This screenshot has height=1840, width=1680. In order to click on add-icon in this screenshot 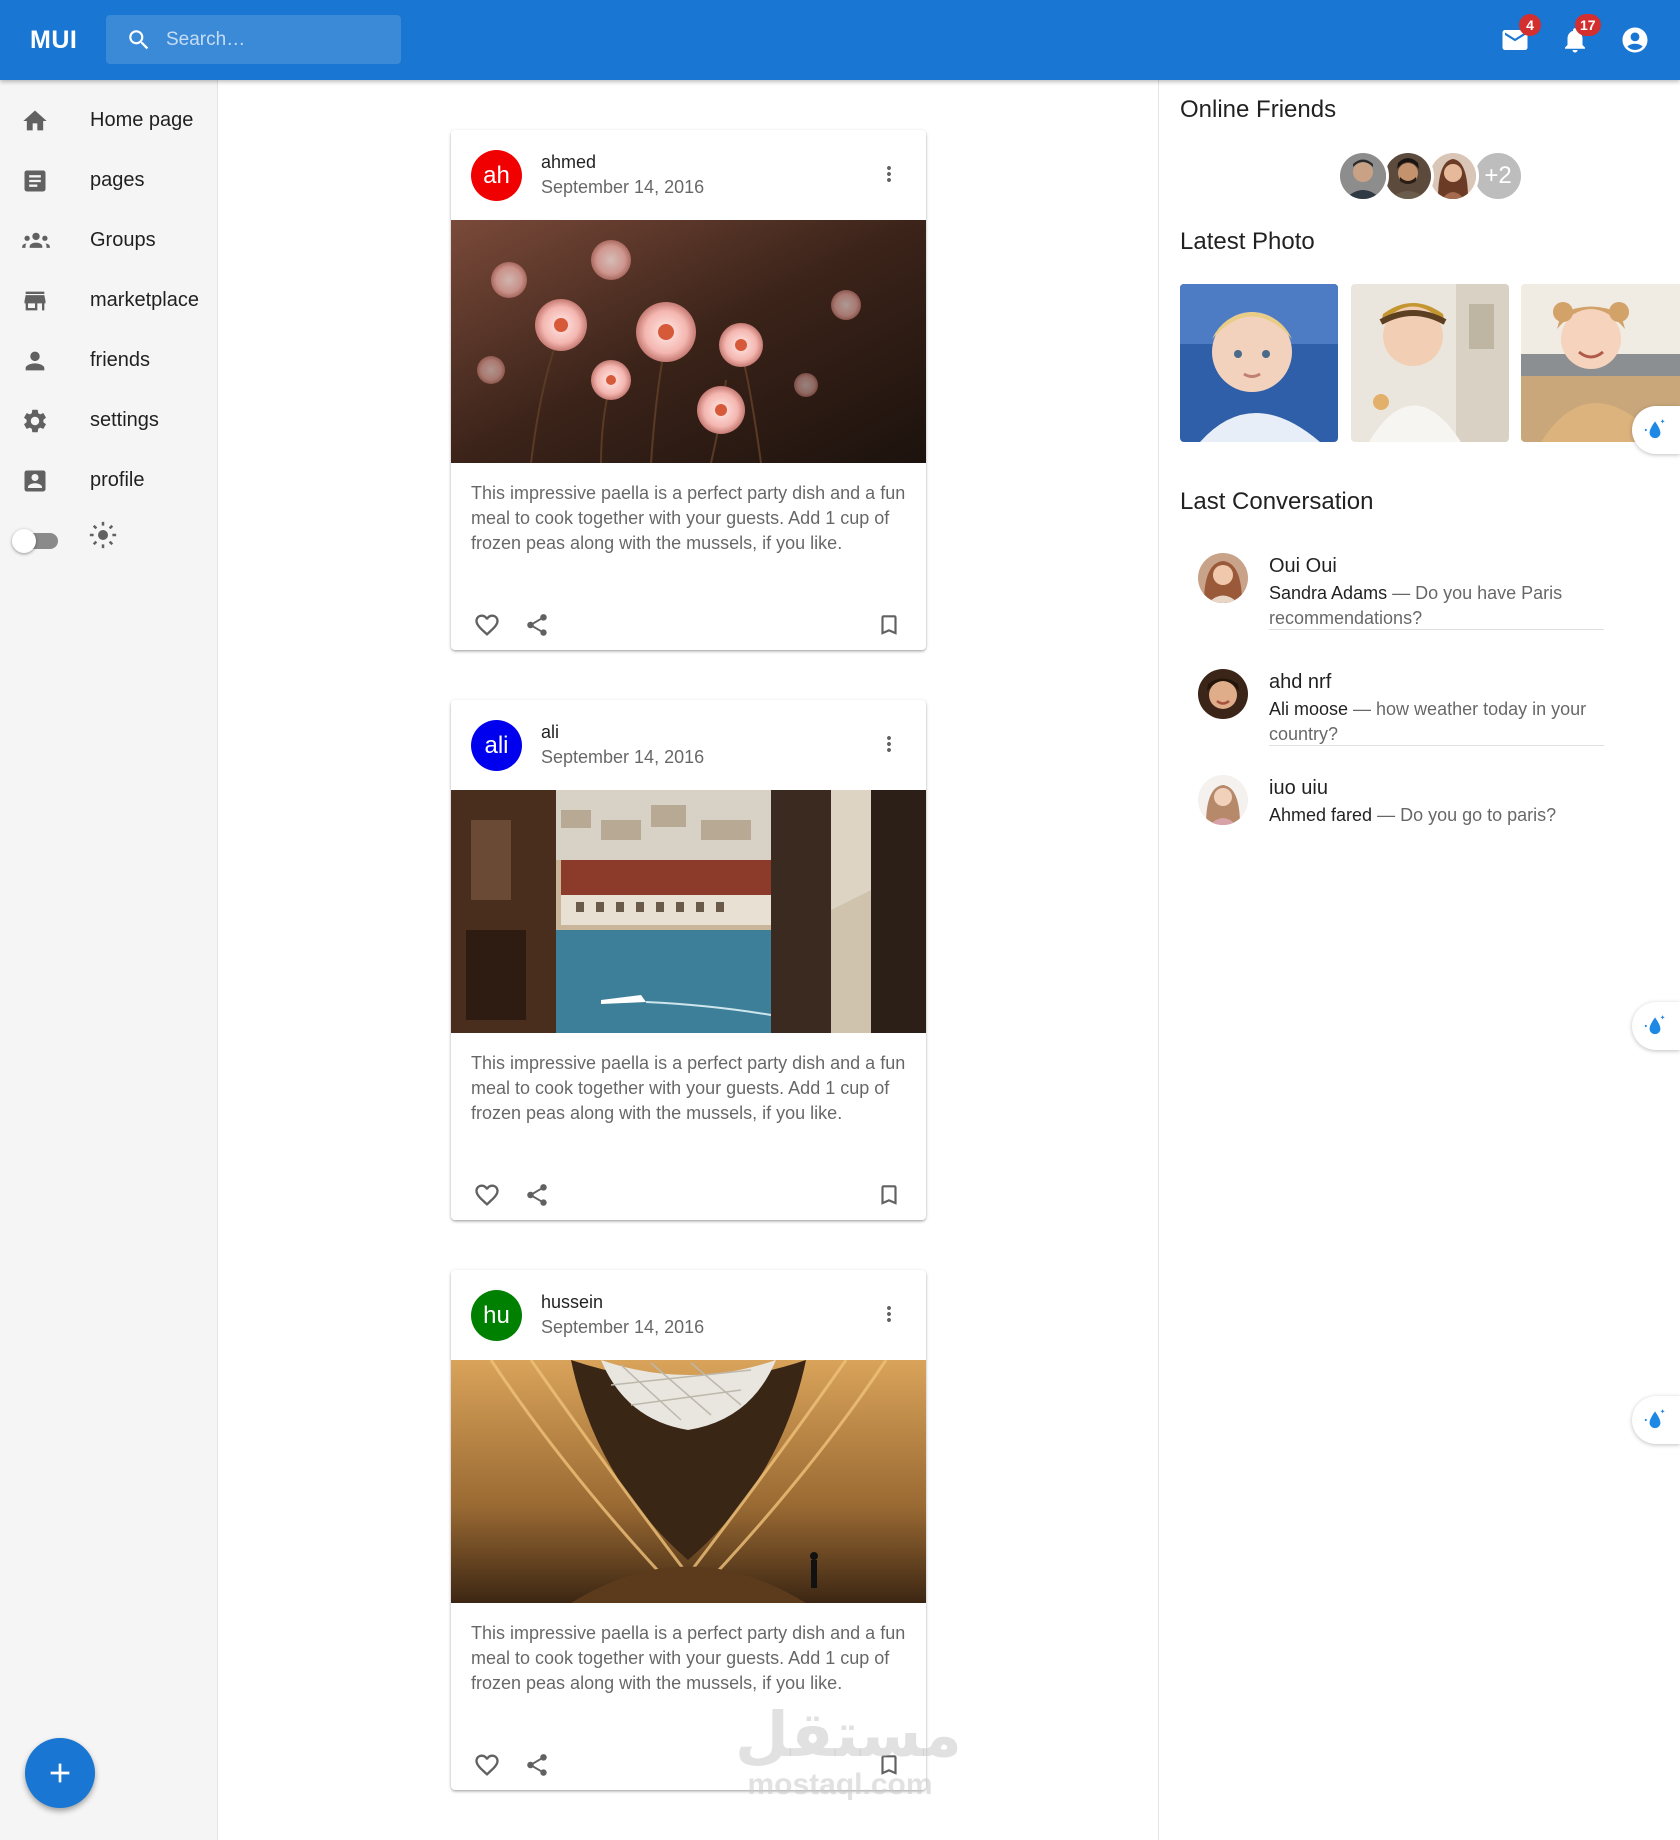, I will do `click(60, 1773)`.